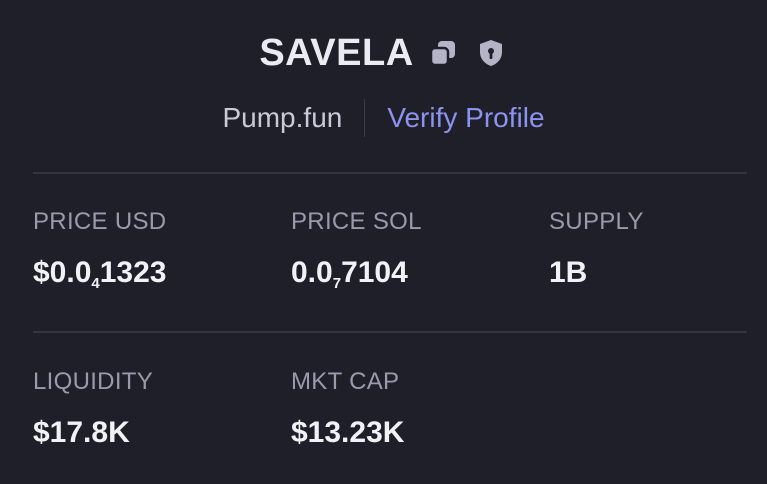 The image size is (767, 484). Describe the element at coordinates (596, 221) in the screenshot. I see `stat-label: SUPPLY` at that location.